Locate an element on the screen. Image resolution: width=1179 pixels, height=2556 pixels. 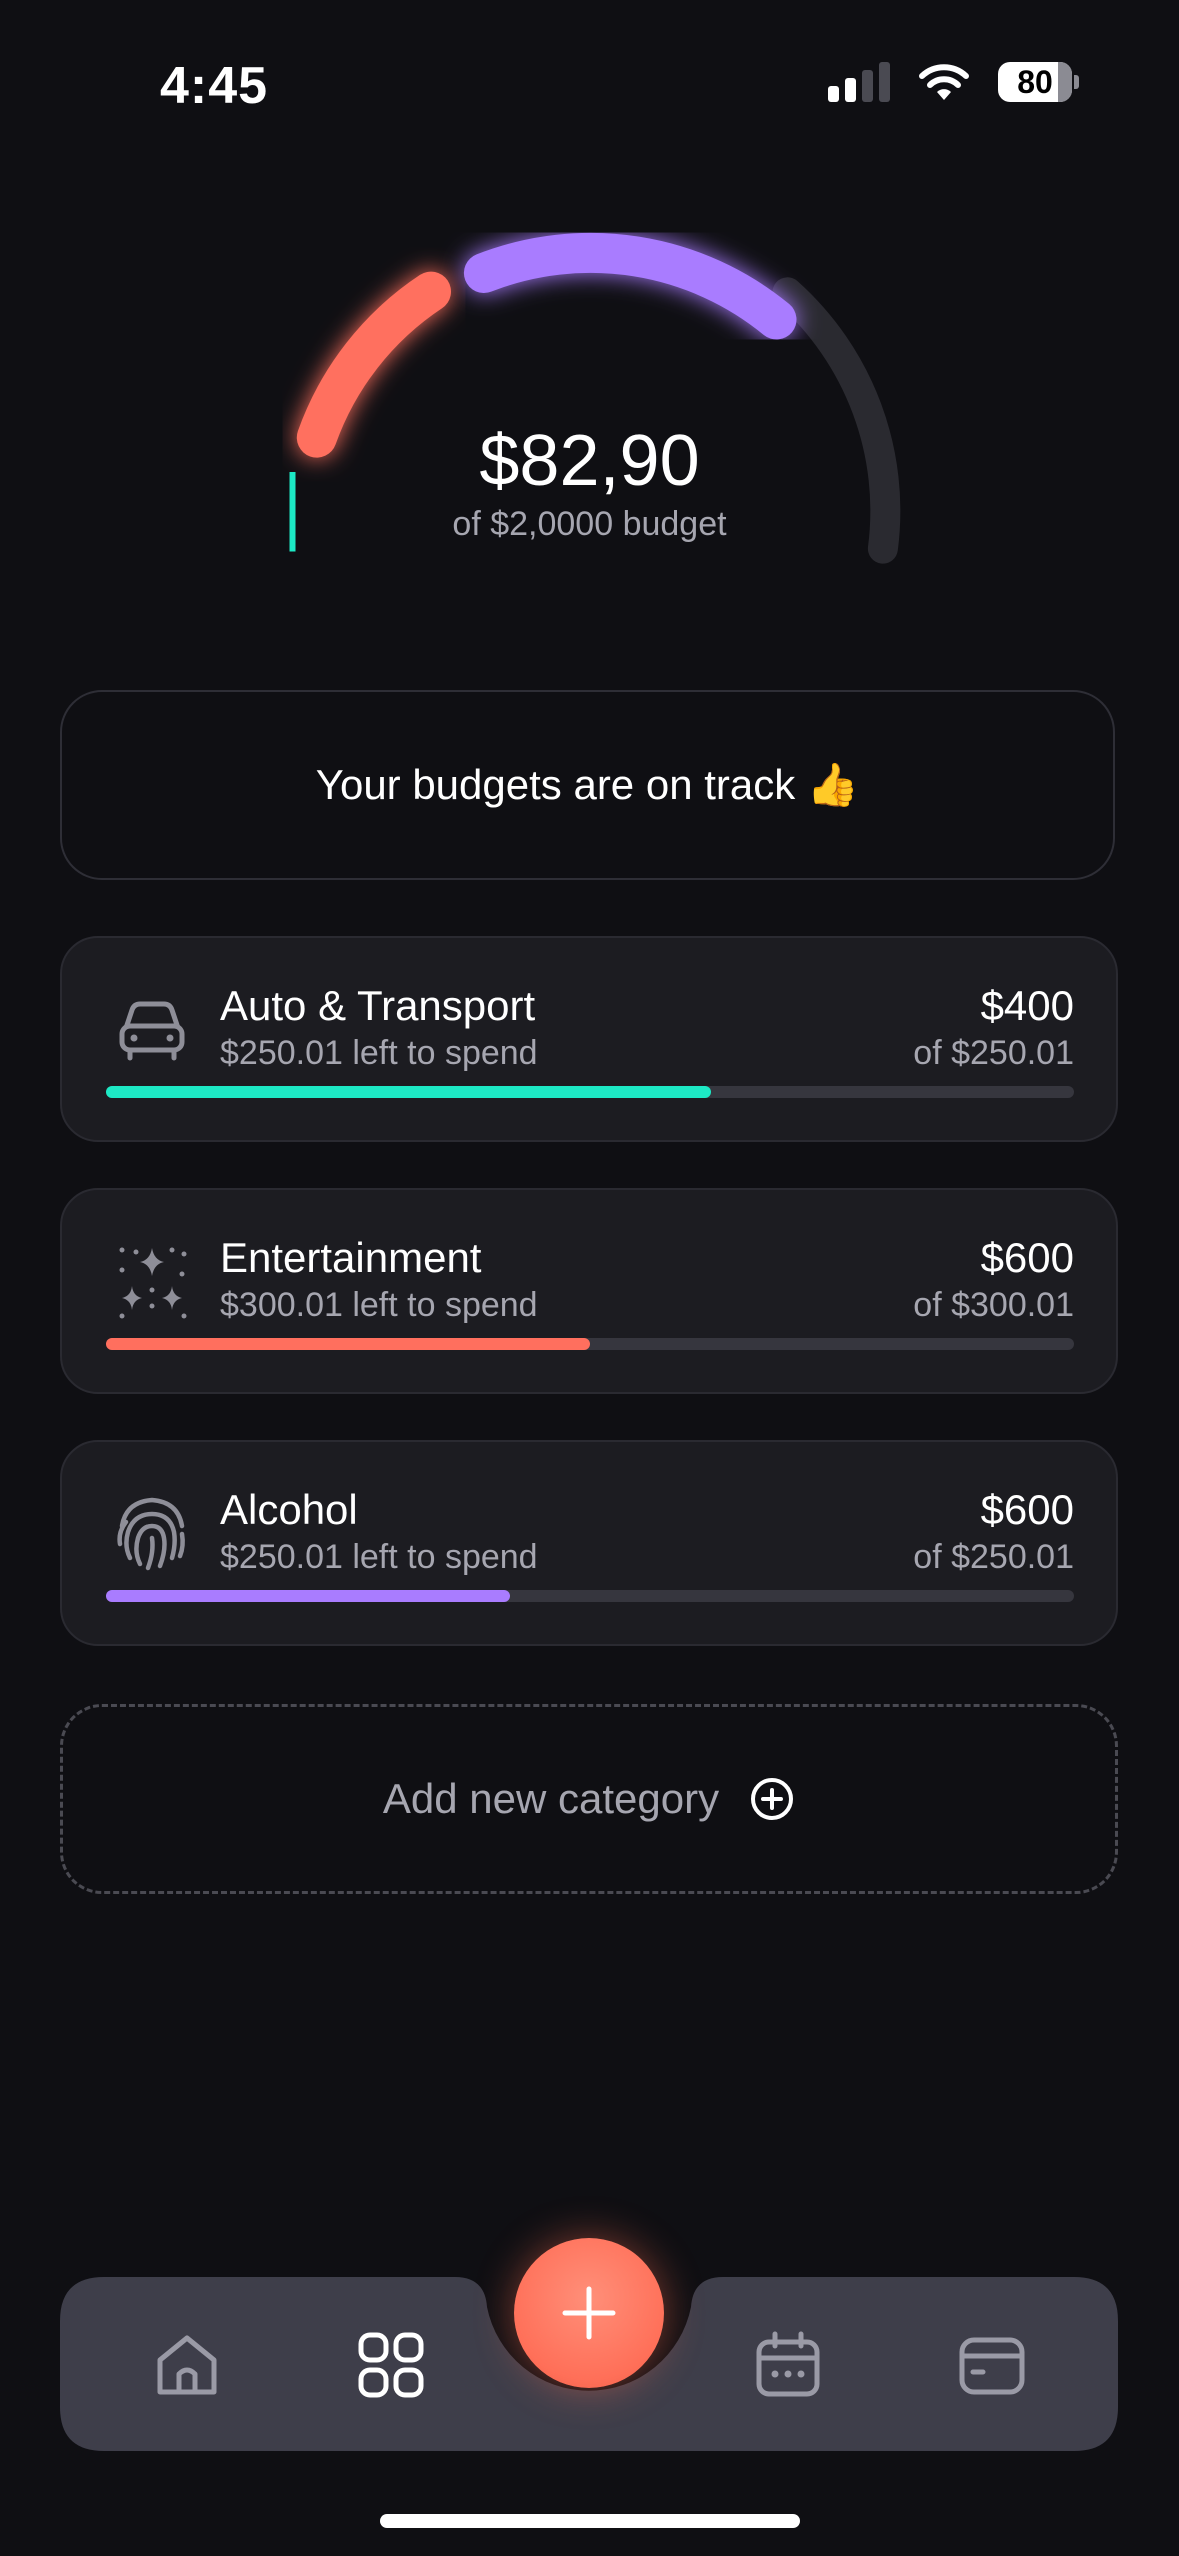
plus-circle-icon is located at coordinates (772, 1799).